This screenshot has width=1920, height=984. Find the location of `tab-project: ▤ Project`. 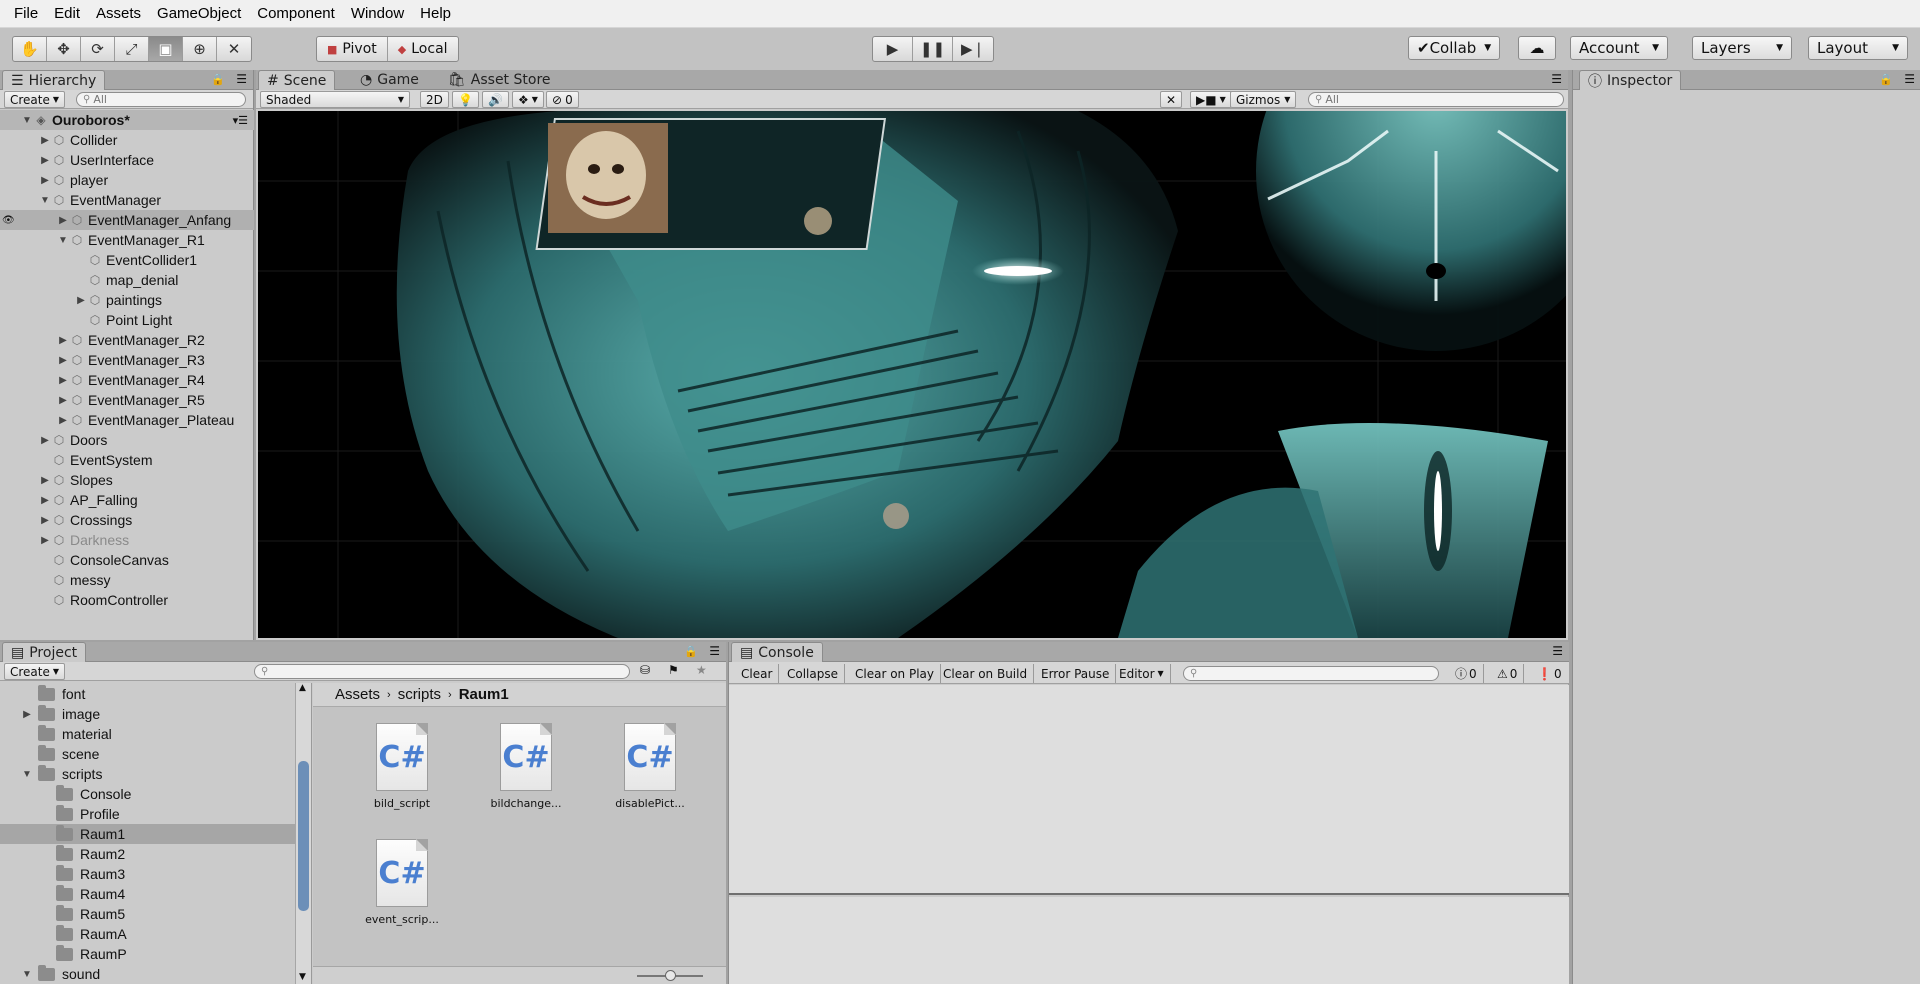

tab-project: ▤ Project is located at coordinates (44, 652).